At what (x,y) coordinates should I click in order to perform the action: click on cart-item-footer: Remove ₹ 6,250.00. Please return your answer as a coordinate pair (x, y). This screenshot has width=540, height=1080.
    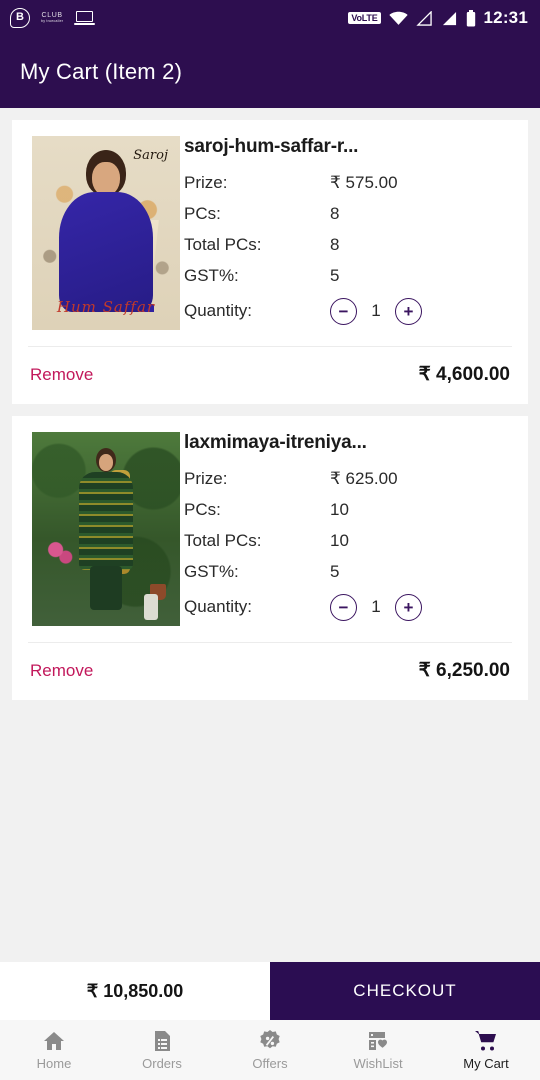
    Looking at the image, I should click on (270, 671).